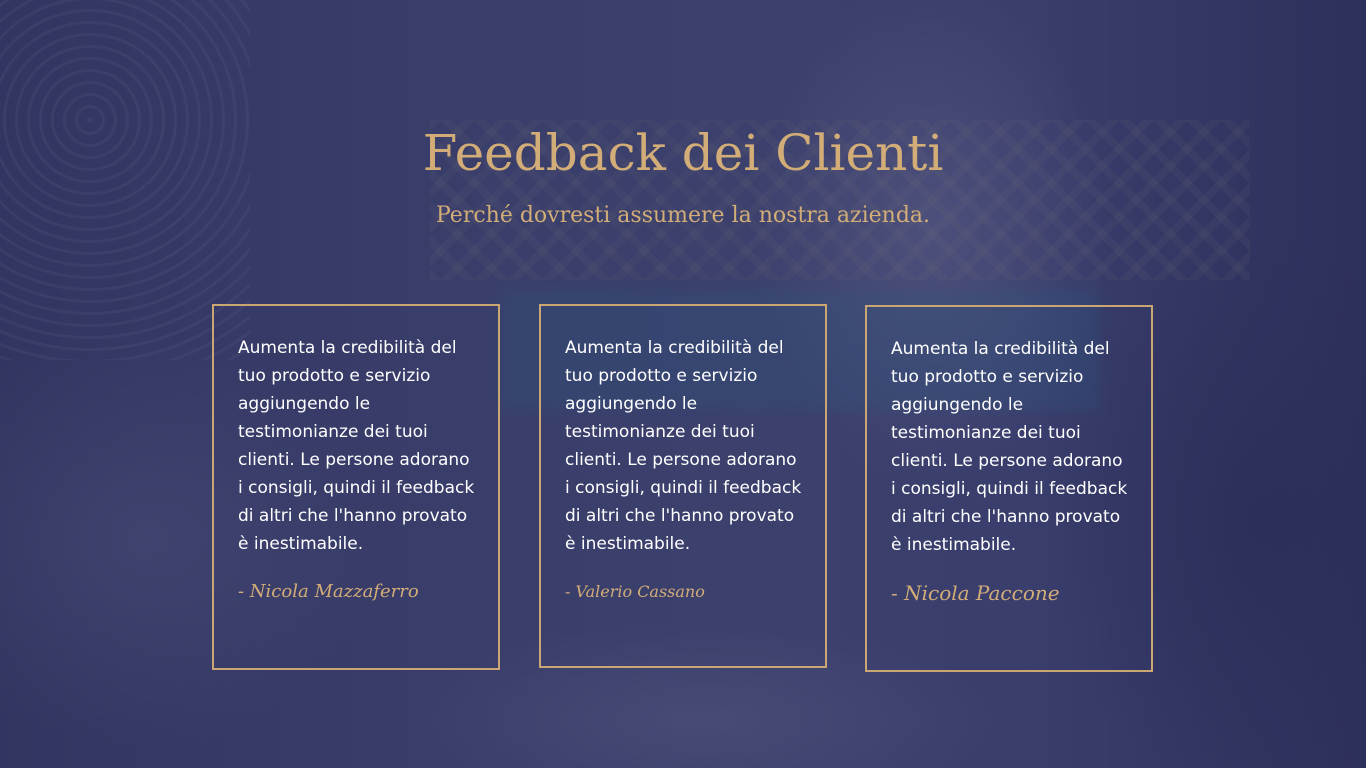 The width and height of the screenshot is (1366, 768). What do you see at coordinates (635, 591) in the screenshot?
I see `testimonial-author: - Valerio Cassano` at bounding box center [635, 591].